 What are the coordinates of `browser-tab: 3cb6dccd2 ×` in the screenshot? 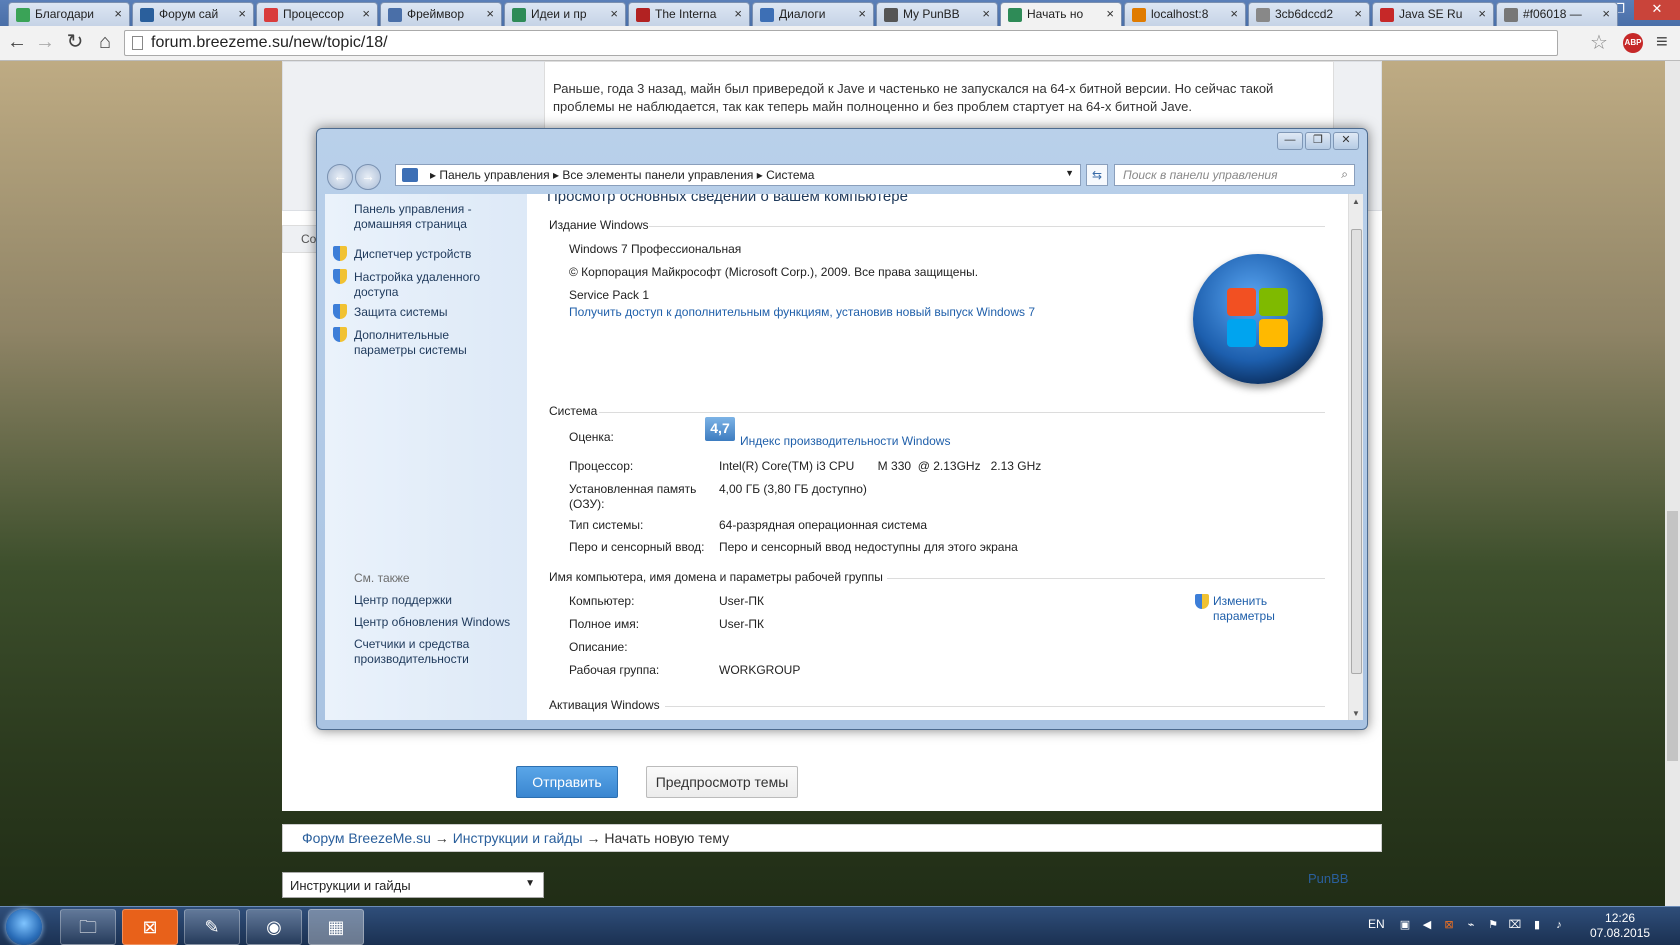 It's located at (1309, 14).